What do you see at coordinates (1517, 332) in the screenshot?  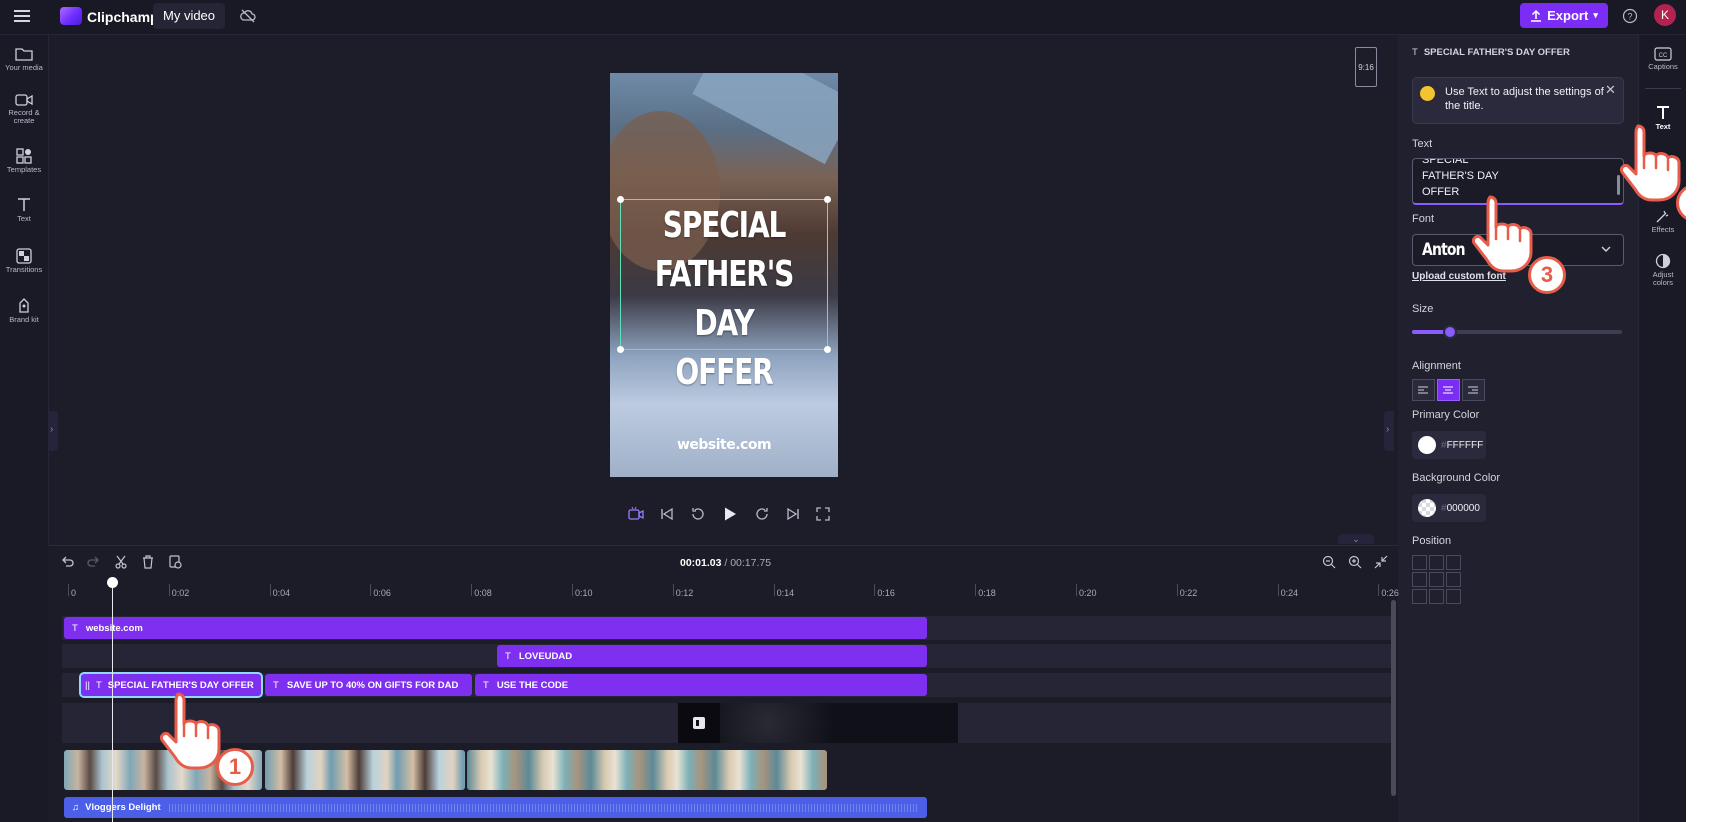 I see `size-slider` at bounding box center [1517, 332].